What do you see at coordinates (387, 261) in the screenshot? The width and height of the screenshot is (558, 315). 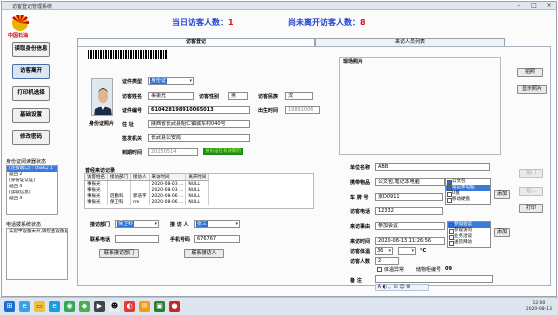 I see `visitor-count-field: 2` at bounding box center [387, 261].